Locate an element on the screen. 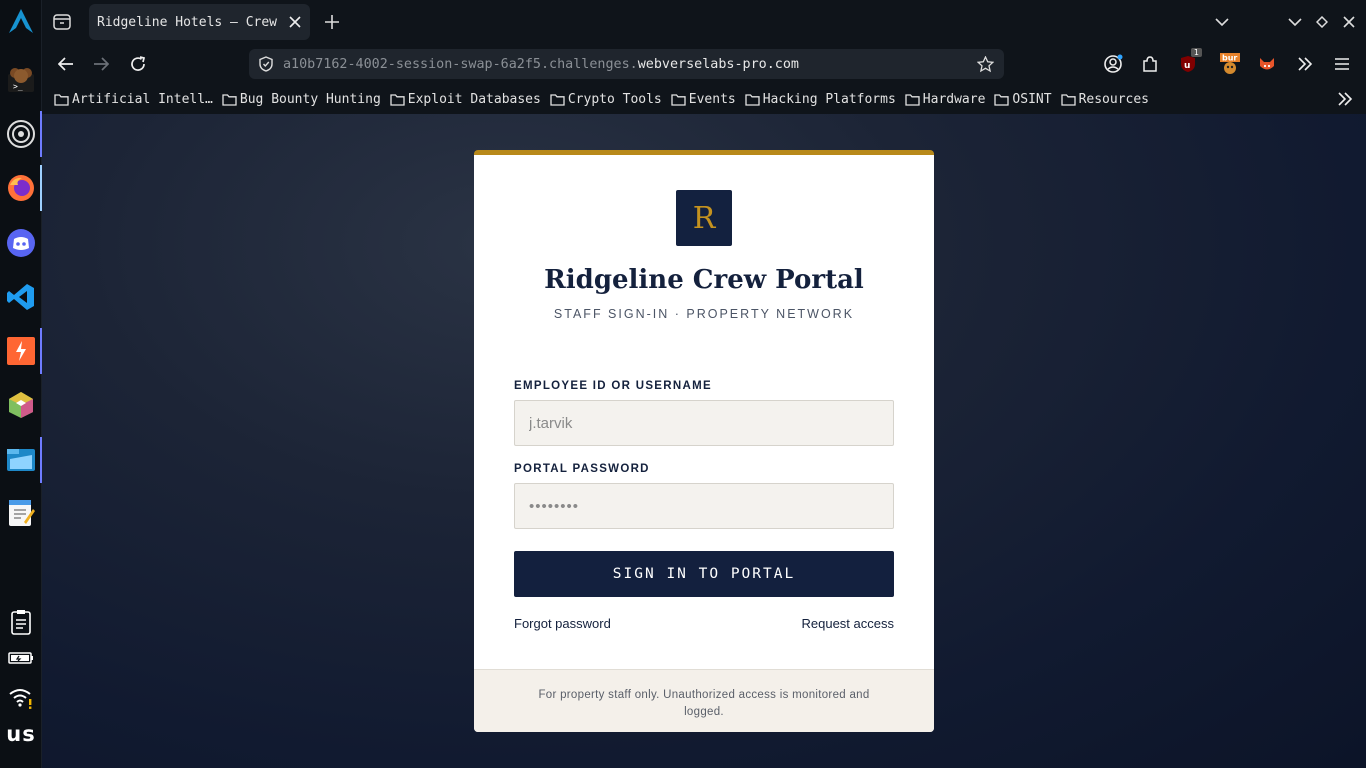 The width and height of the screenshot is (1366, 768). firefox-app-icon is located at coordinates (23, 188).